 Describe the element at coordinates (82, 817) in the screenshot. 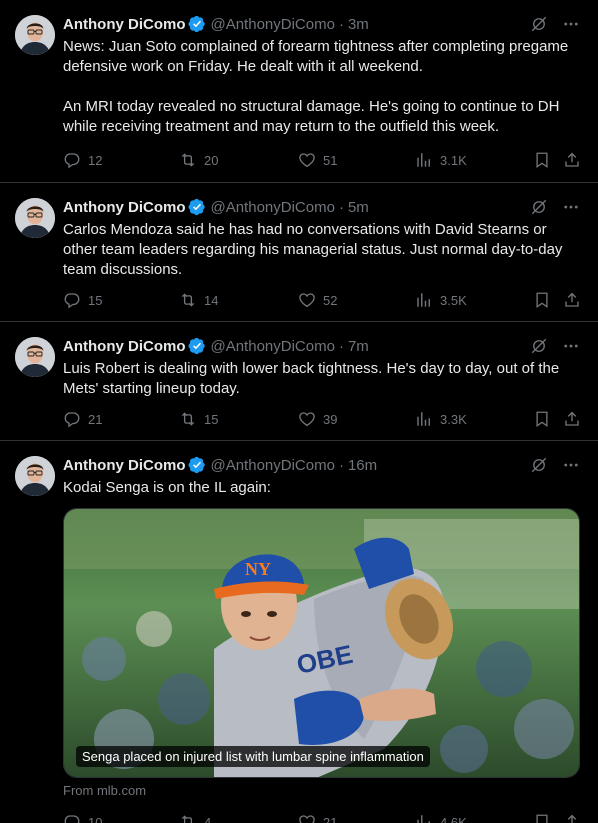

I see `reply-button: 10` at that location.